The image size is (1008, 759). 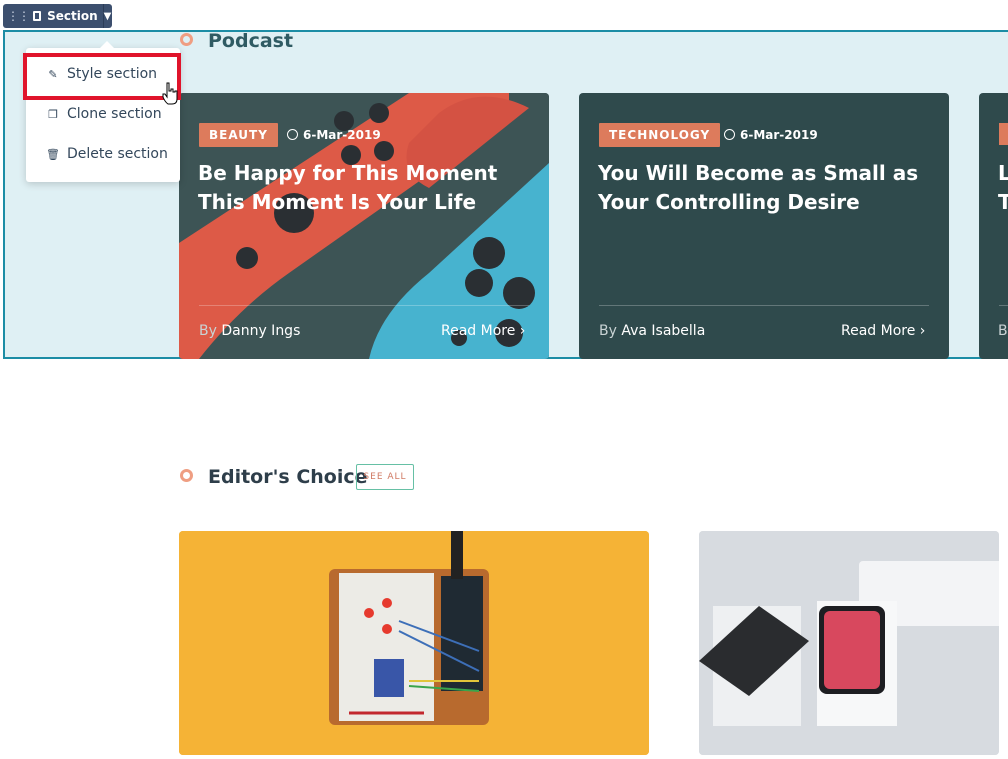 I want to click on menu-item-delete-section: 🗑 Delete section, so click(x=103, y=154).